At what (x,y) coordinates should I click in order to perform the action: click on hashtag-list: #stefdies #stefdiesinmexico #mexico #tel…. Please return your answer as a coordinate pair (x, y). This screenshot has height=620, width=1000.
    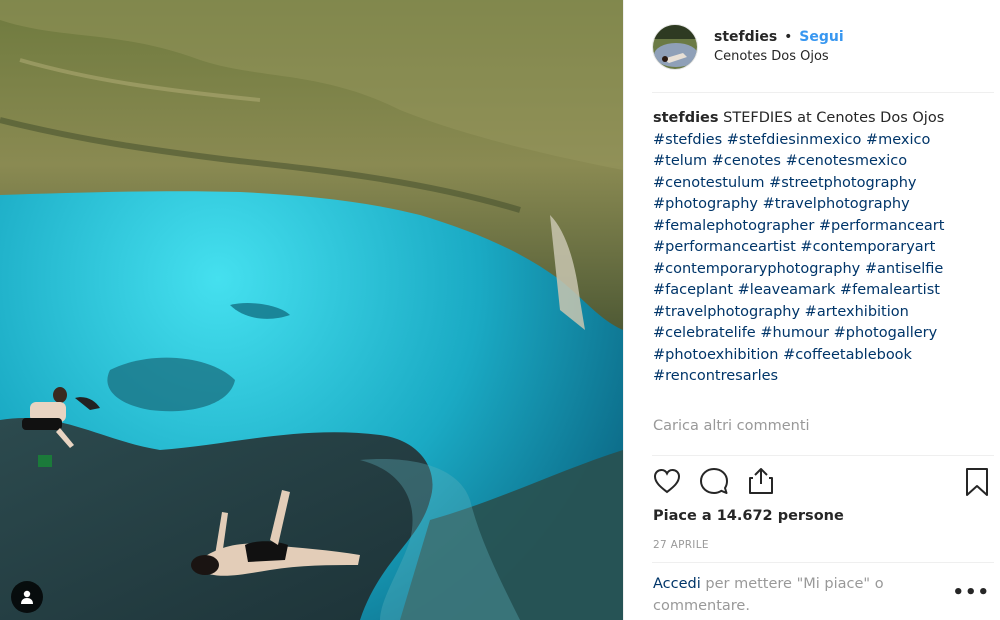
    Looking at the image, I should click on (798, 258).